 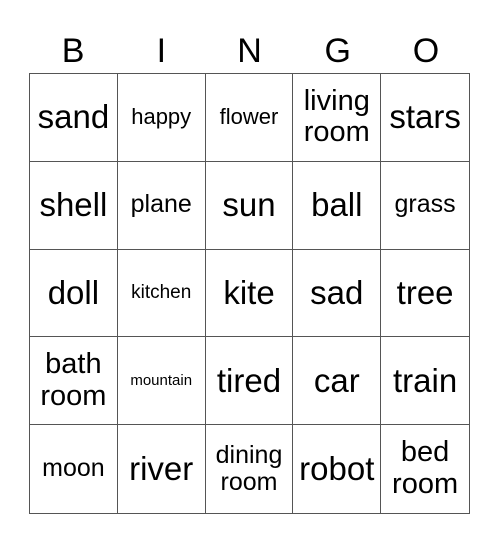 What do you see at coordinates (161, 205) in the screenshot?
I see `bingo-cell: plane` at bounding box center [161, 205].